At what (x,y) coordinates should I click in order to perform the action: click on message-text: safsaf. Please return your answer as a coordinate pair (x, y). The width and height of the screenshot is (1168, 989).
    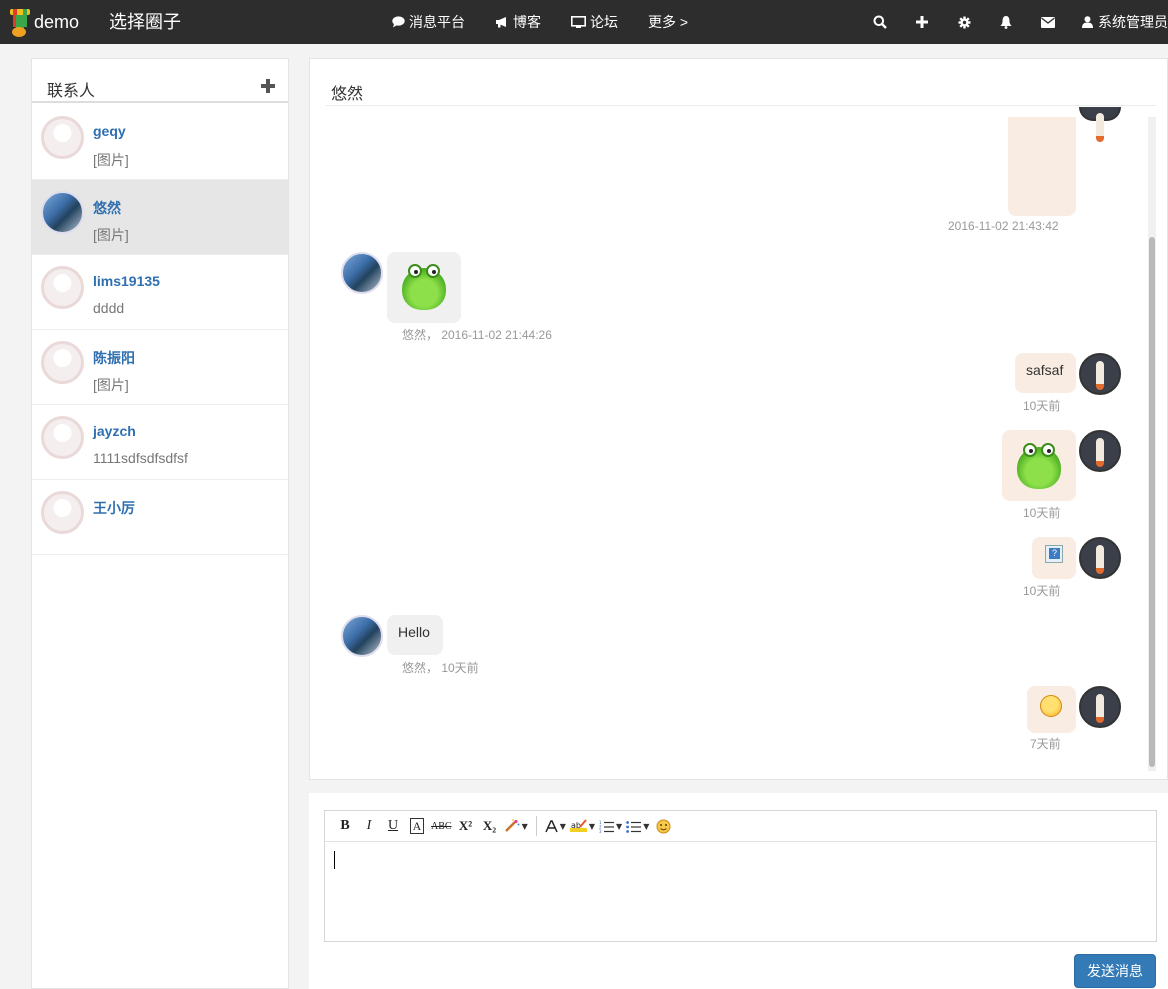
    Looking at the image, I should click on (1045, 370).